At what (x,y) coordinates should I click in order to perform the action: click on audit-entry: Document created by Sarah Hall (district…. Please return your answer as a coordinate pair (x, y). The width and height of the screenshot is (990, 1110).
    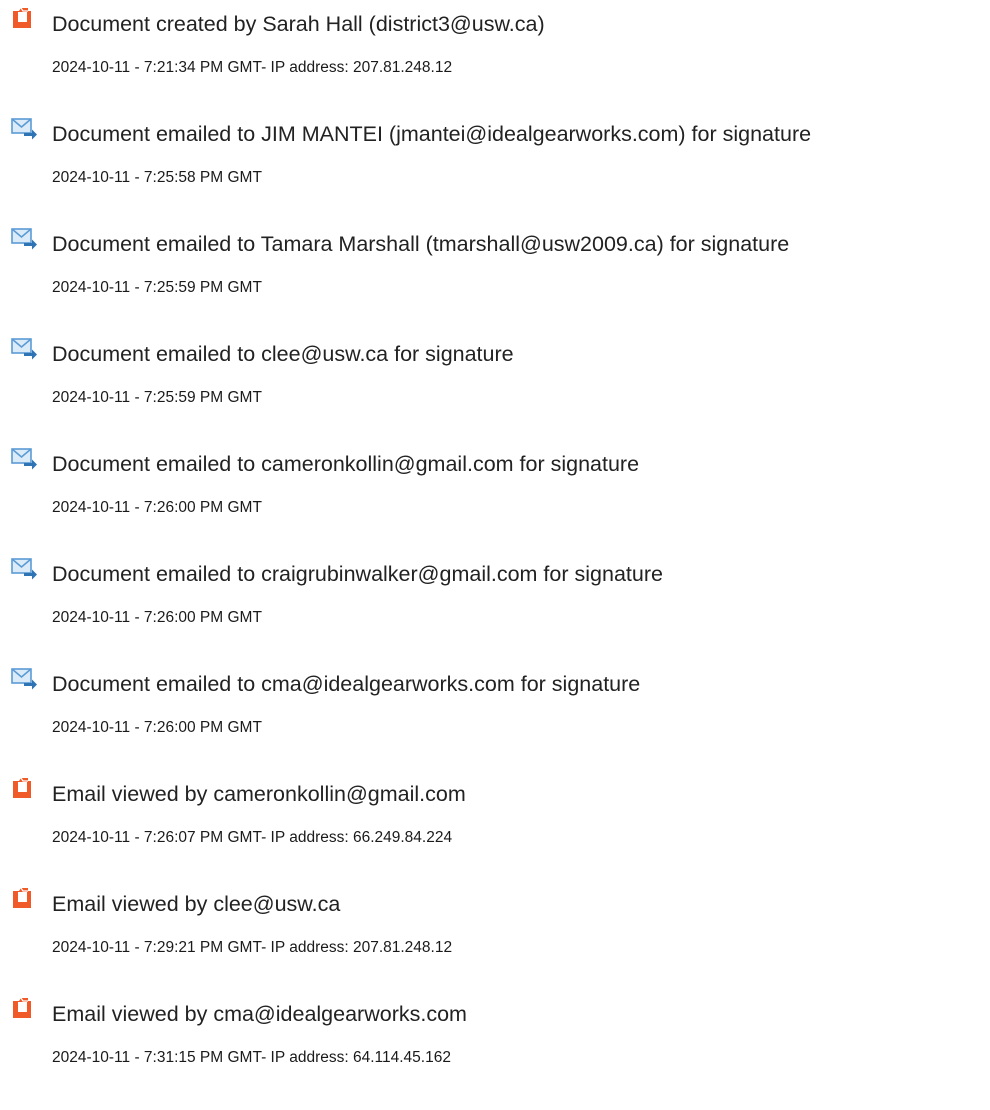
    Looking at the image, I should click on (495, 55).